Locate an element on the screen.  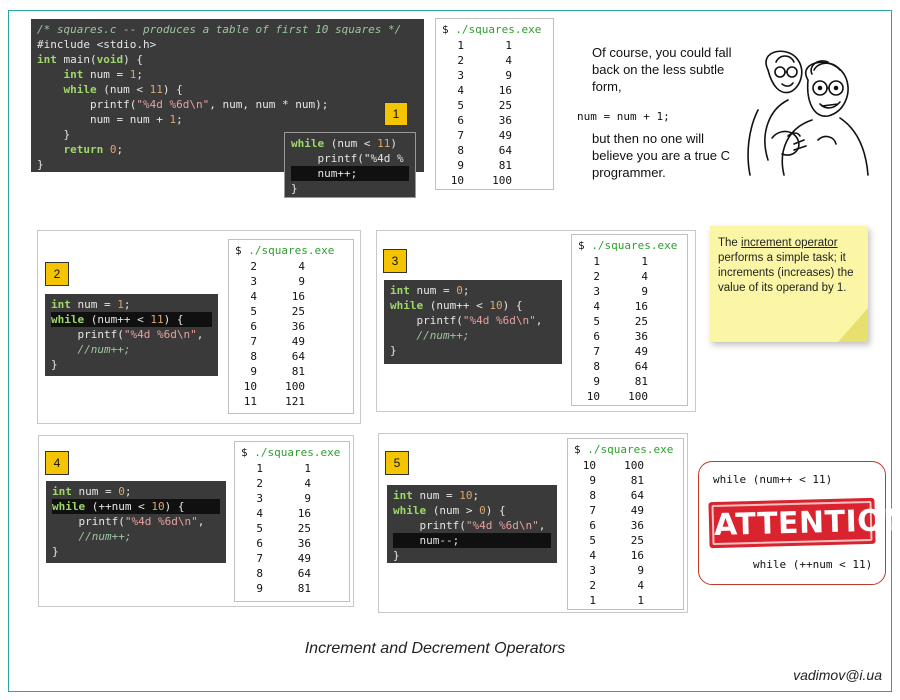
output-row: 11 121 is located at coordinates (274, 401).